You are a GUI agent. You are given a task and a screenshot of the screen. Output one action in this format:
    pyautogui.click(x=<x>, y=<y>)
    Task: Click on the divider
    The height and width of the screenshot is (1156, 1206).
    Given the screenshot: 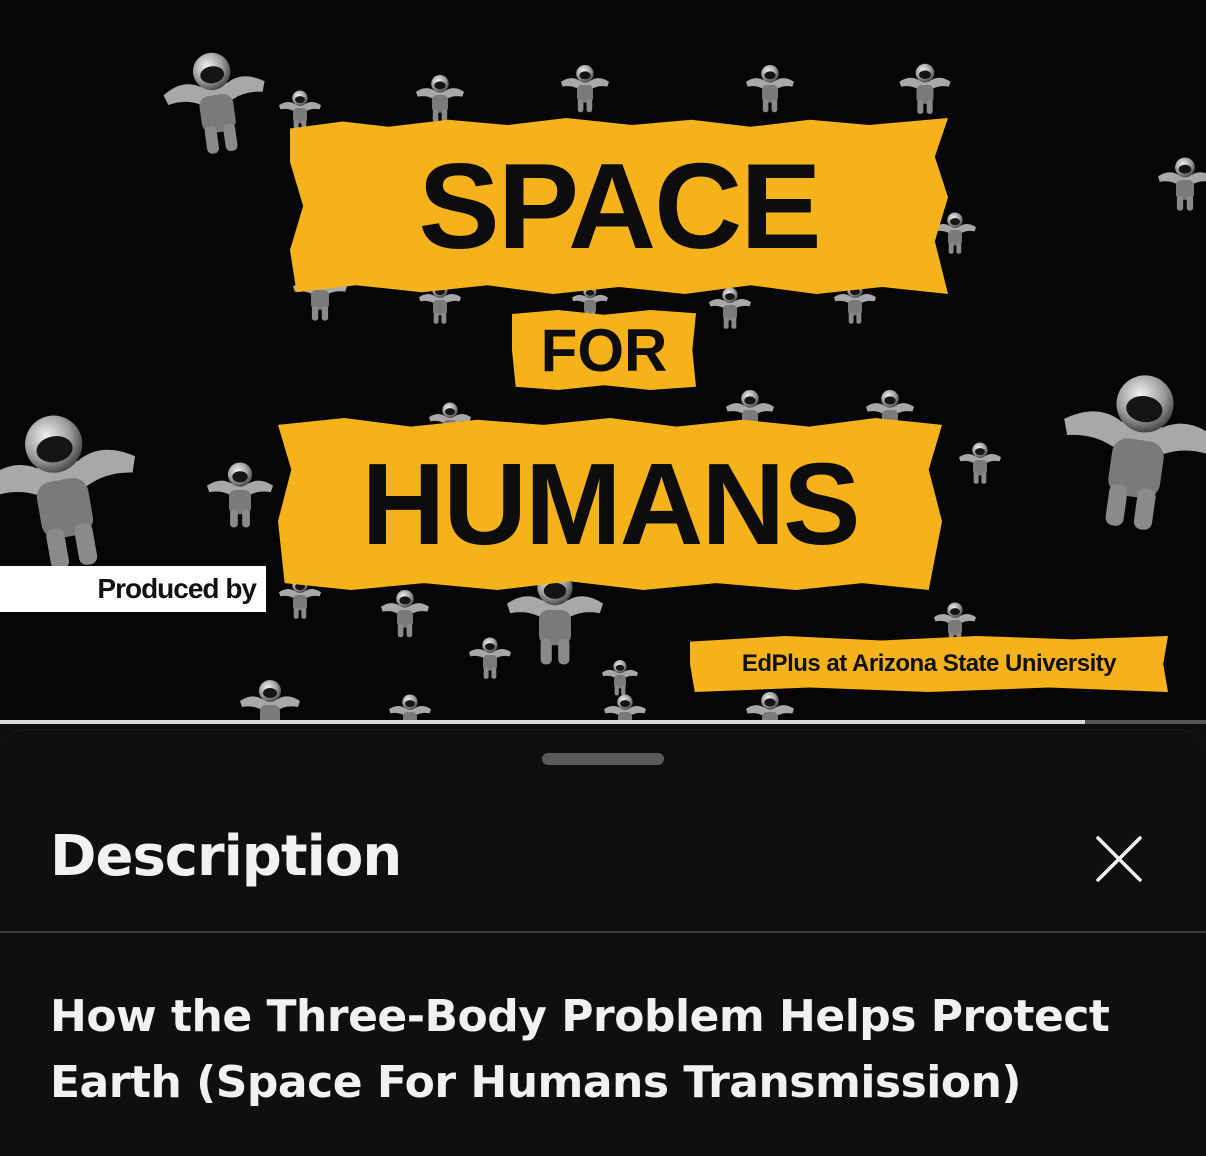 What is the action you would take?
    pyautogui.click(x=603, y=932)
    